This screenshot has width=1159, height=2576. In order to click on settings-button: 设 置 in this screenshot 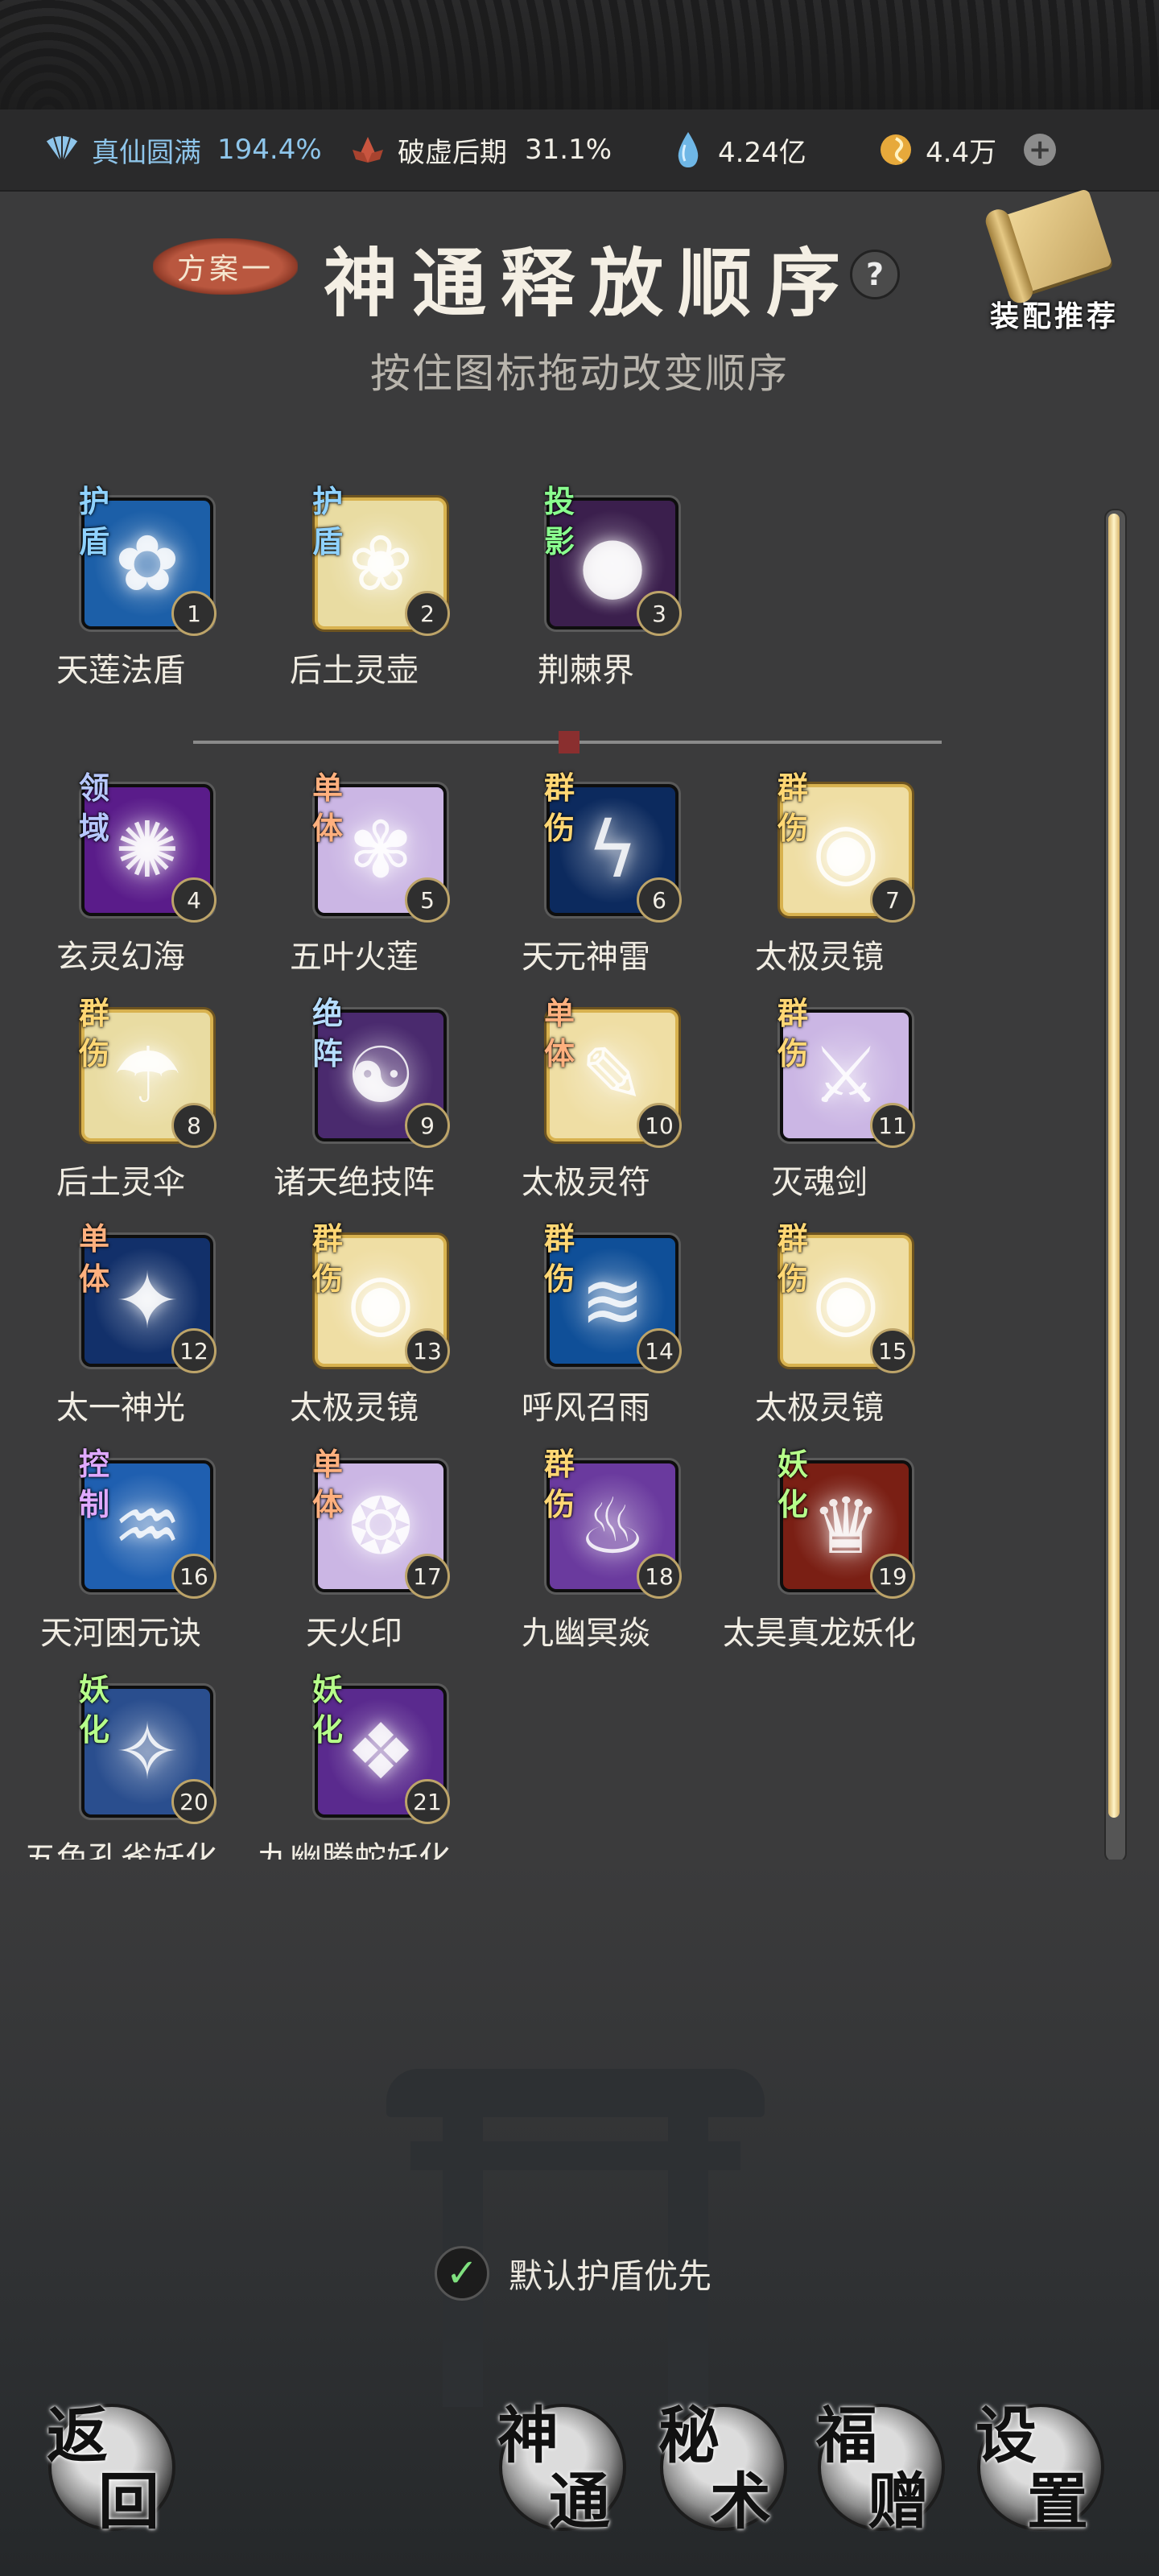, I will do `click(1038, 2468)`.